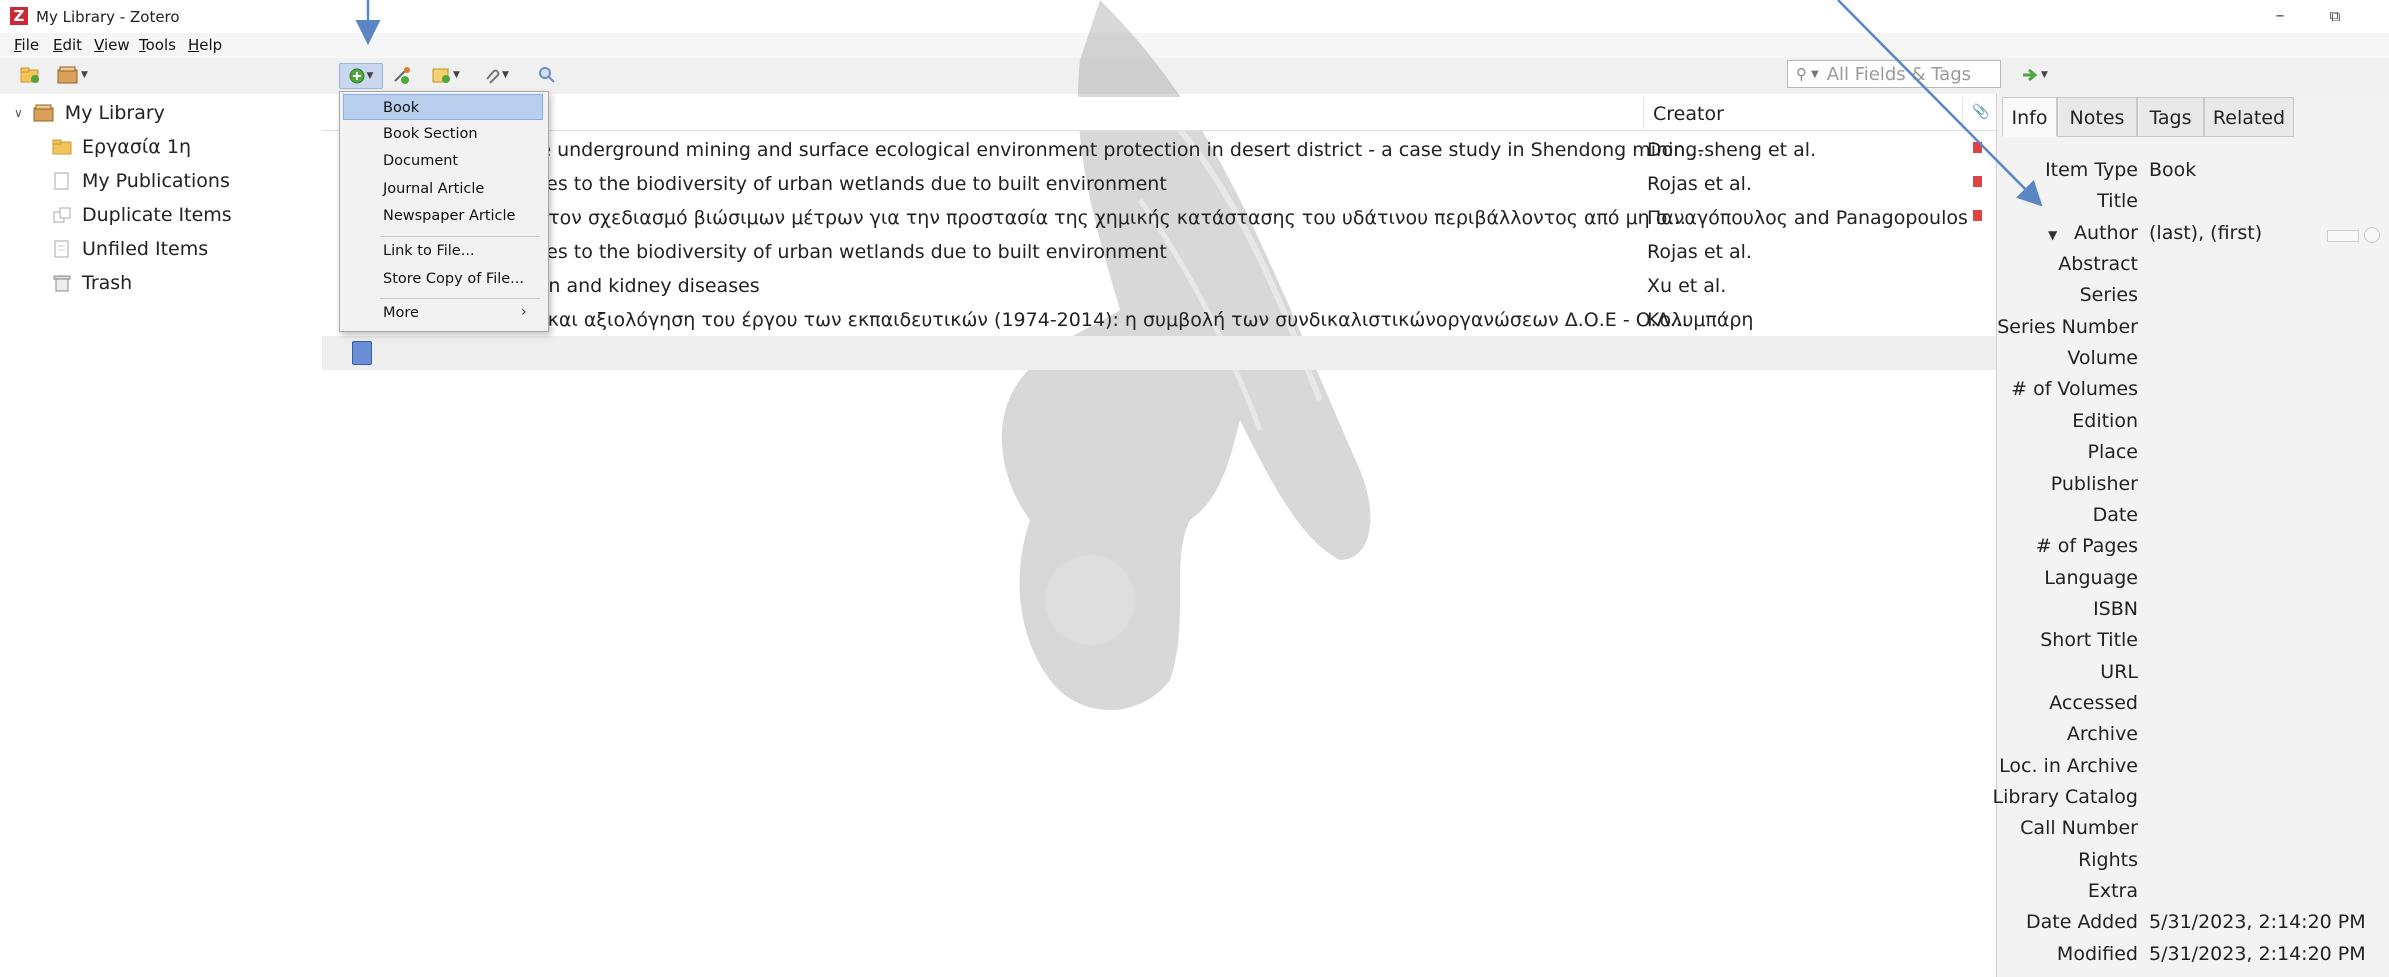 This screenshot has width=2389, height=977. What do you see at coordinates (443, 107) in the screenshot?
I see `menu-item-book: Book` at bounding box center [443, 107].